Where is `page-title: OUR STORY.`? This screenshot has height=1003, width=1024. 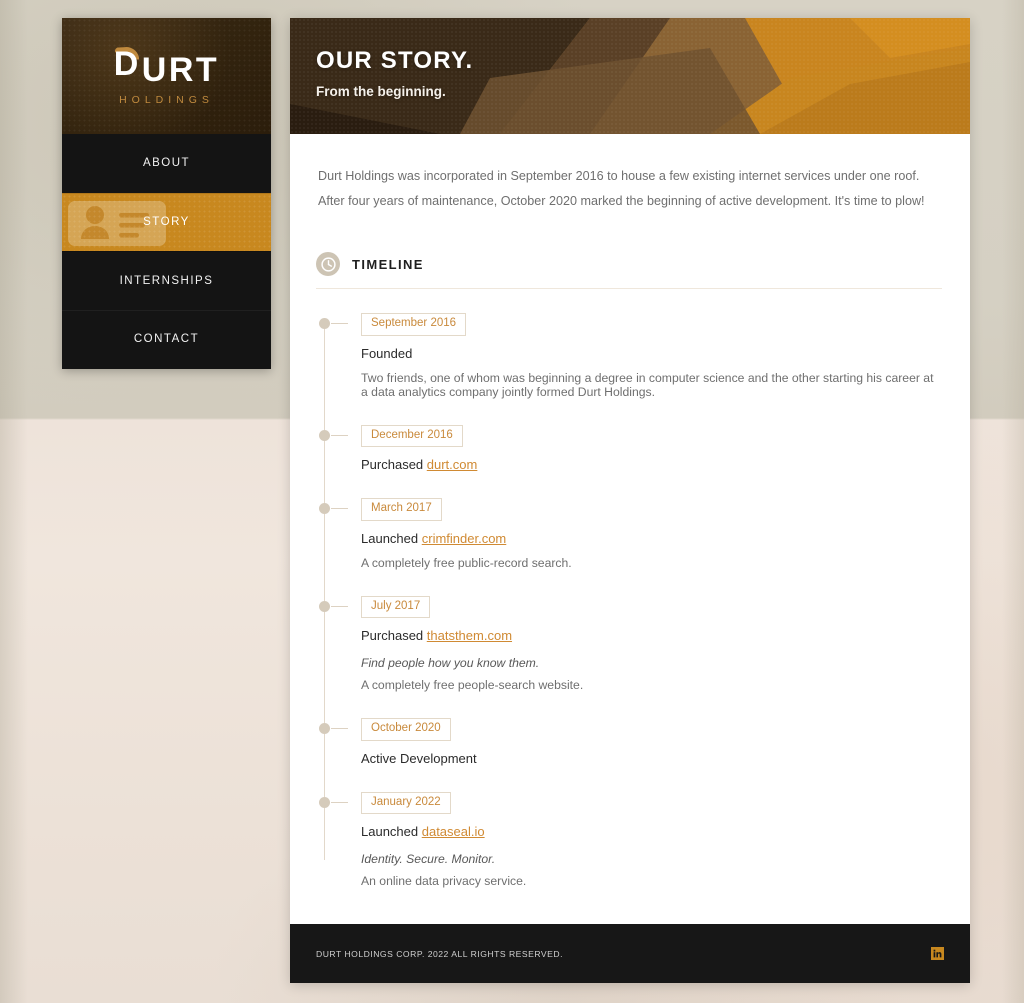
page-title: OUR STORY. is located at coordinates (395, 60).